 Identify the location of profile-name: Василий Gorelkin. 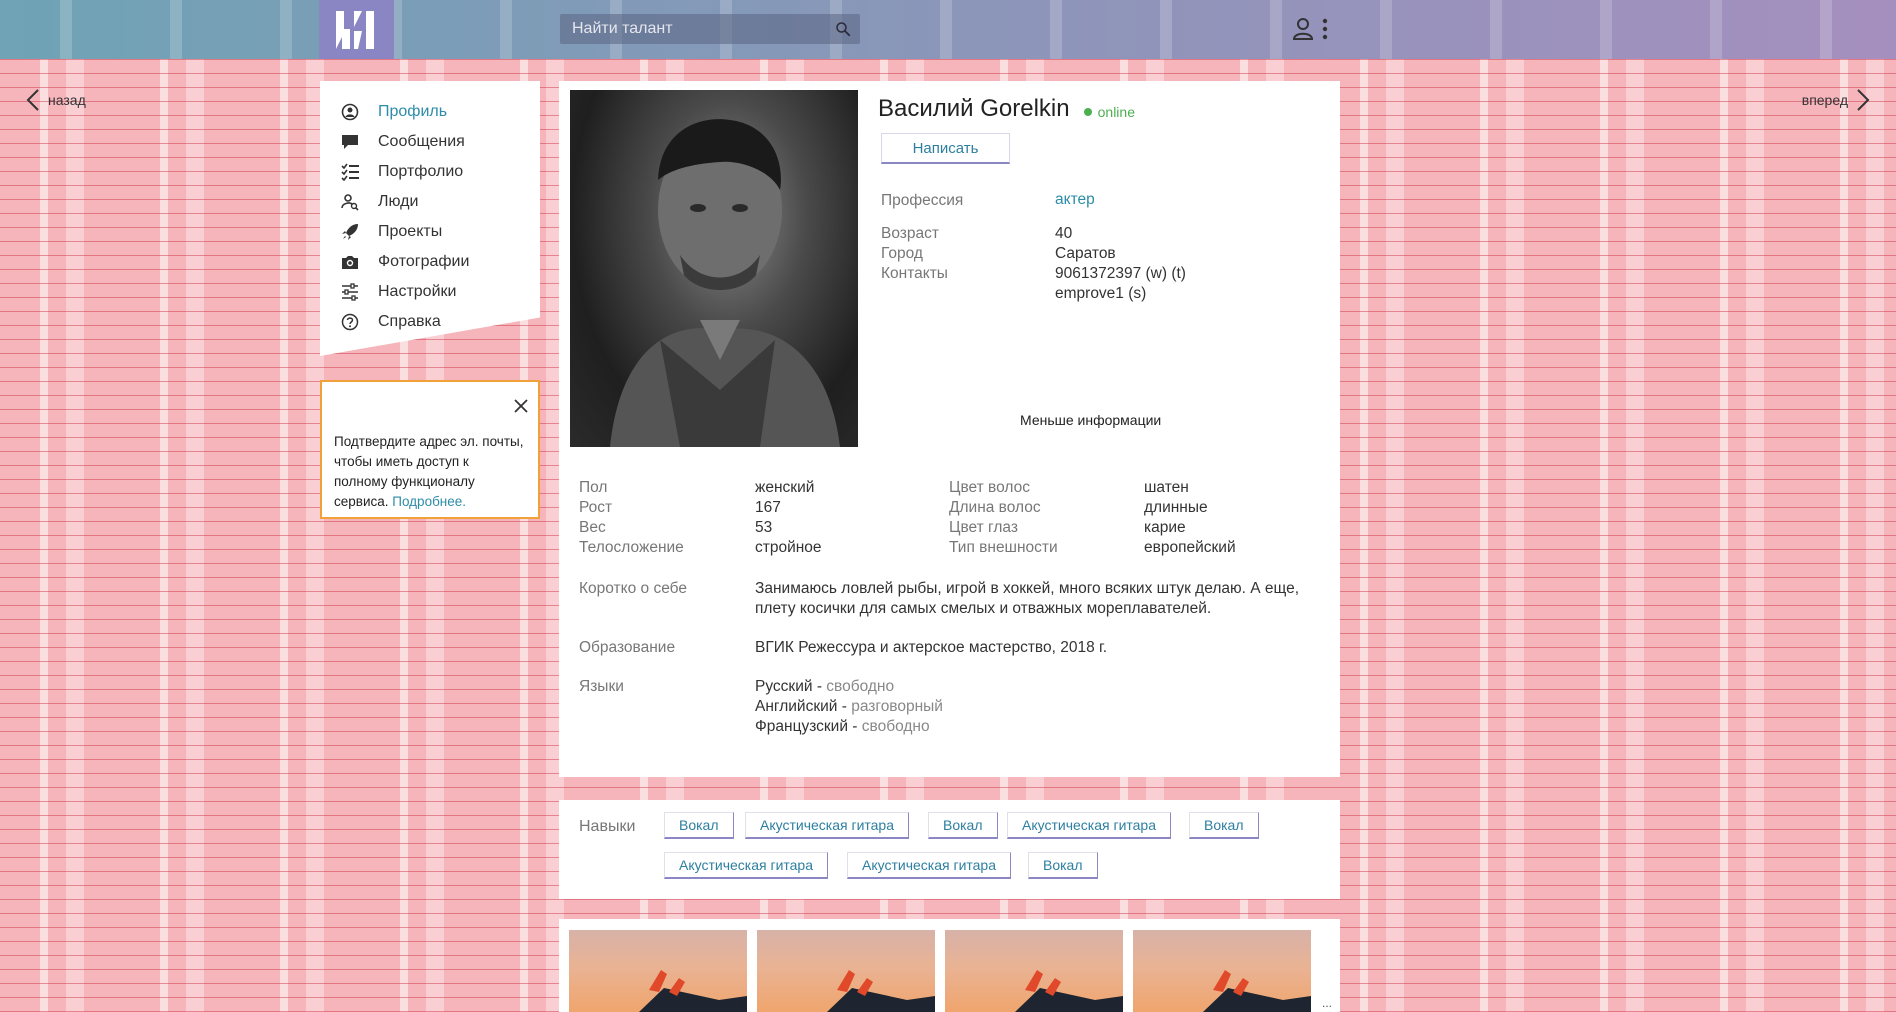
(974, 108).